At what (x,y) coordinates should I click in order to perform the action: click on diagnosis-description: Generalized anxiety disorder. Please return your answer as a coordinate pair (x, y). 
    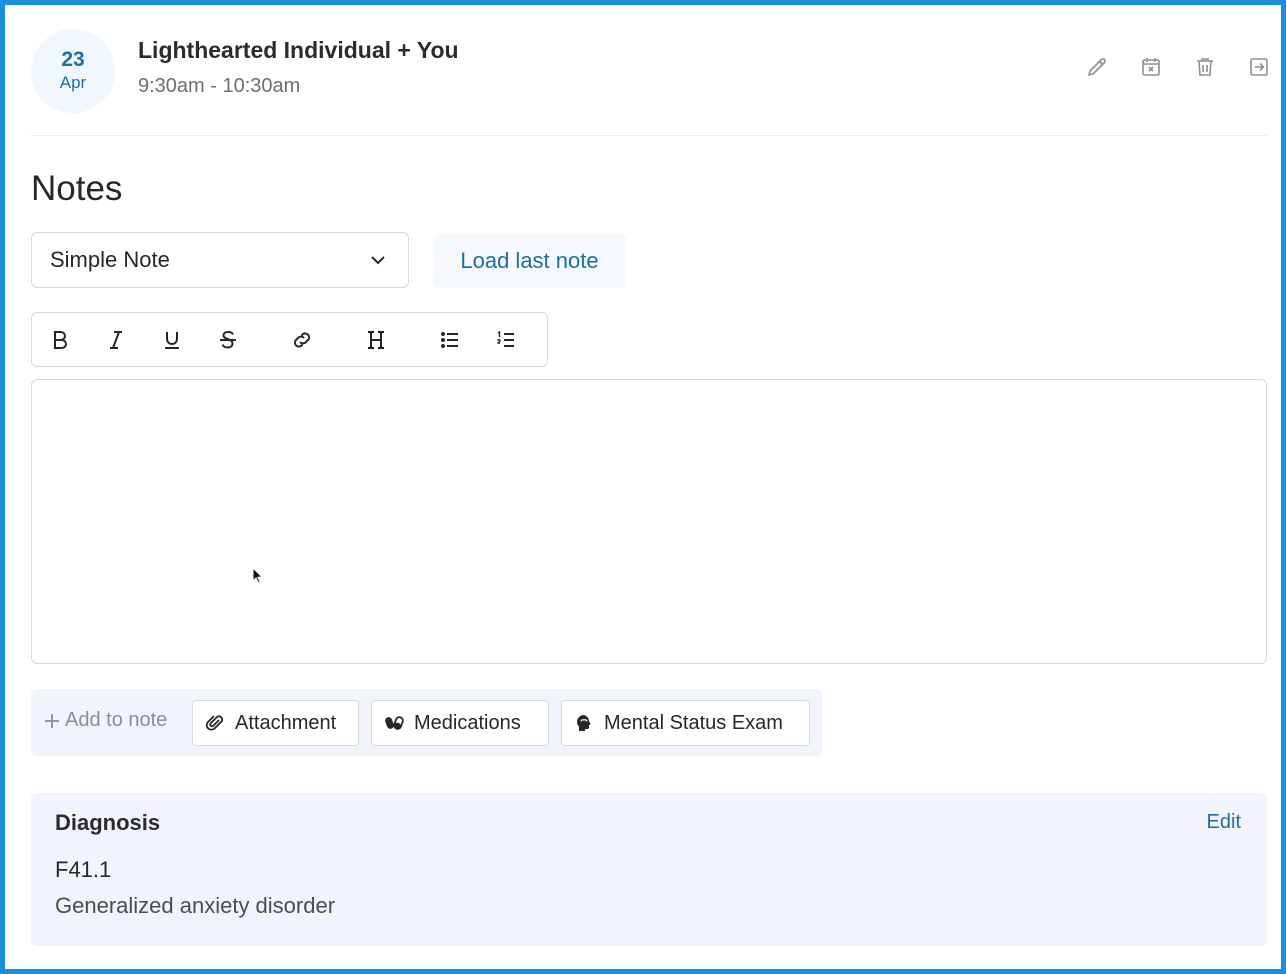
    Looking at the image, I should click on (195, 905).